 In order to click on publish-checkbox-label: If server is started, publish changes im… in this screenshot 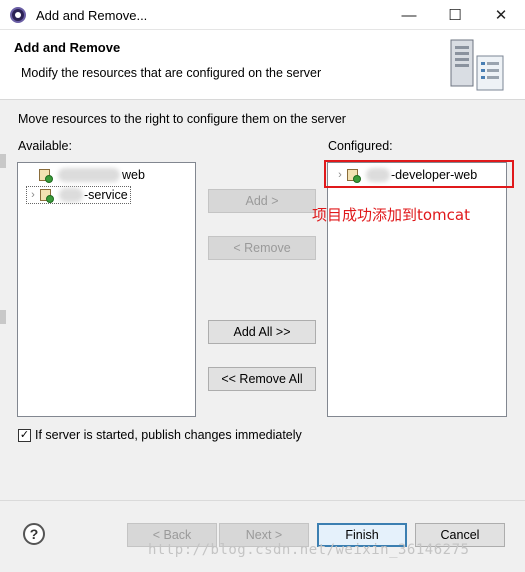, I will do `click(168, 435)`.